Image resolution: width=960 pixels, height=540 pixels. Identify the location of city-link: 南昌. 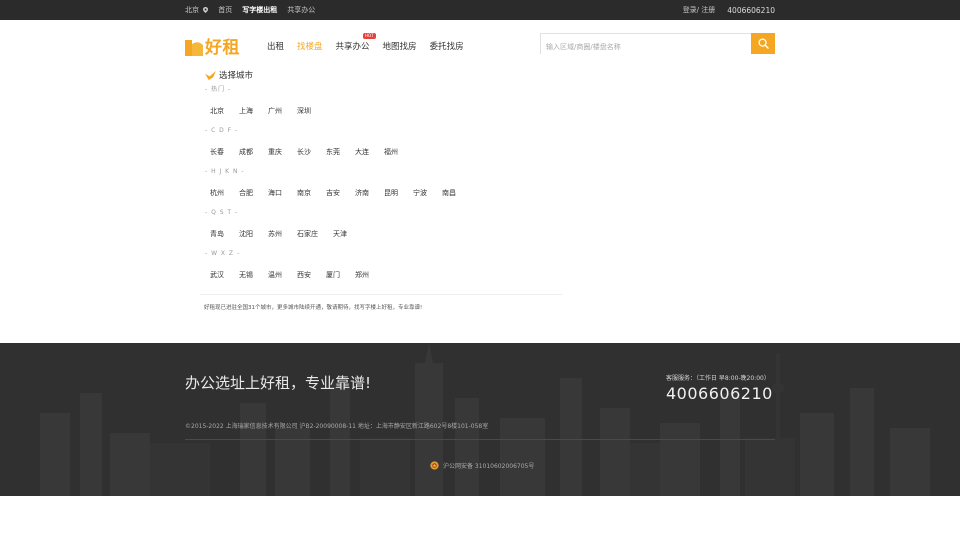
(449, 193).